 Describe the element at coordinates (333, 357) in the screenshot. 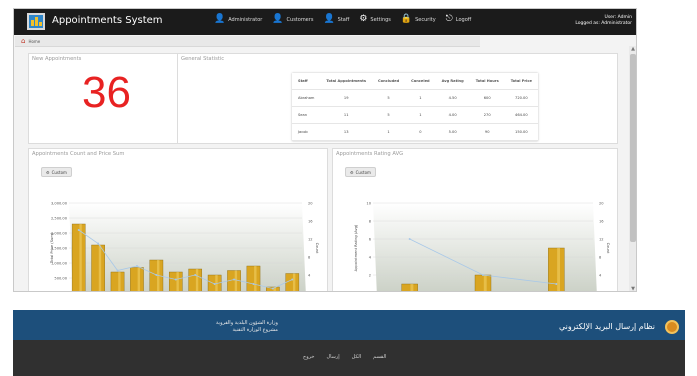

I see `footer-link: إرسال` at that location.